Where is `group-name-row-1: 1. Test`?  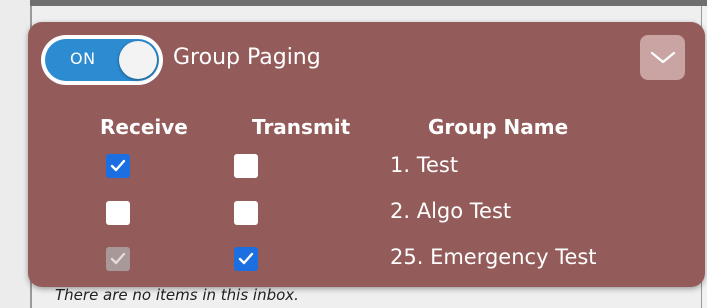 group-name-row-1: 1. Test is located at coordinates (424, 165).